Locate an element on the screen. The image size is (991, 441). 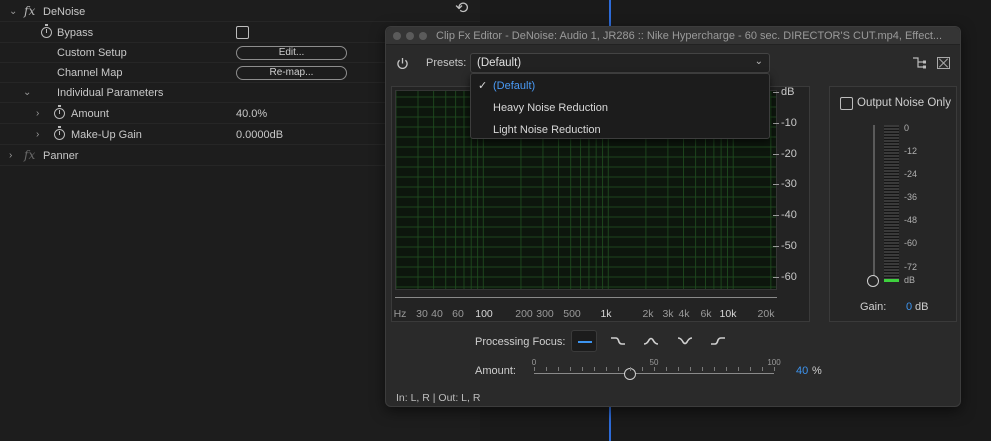
meter-scale-label: -36 is located at coordinates (911, 197).